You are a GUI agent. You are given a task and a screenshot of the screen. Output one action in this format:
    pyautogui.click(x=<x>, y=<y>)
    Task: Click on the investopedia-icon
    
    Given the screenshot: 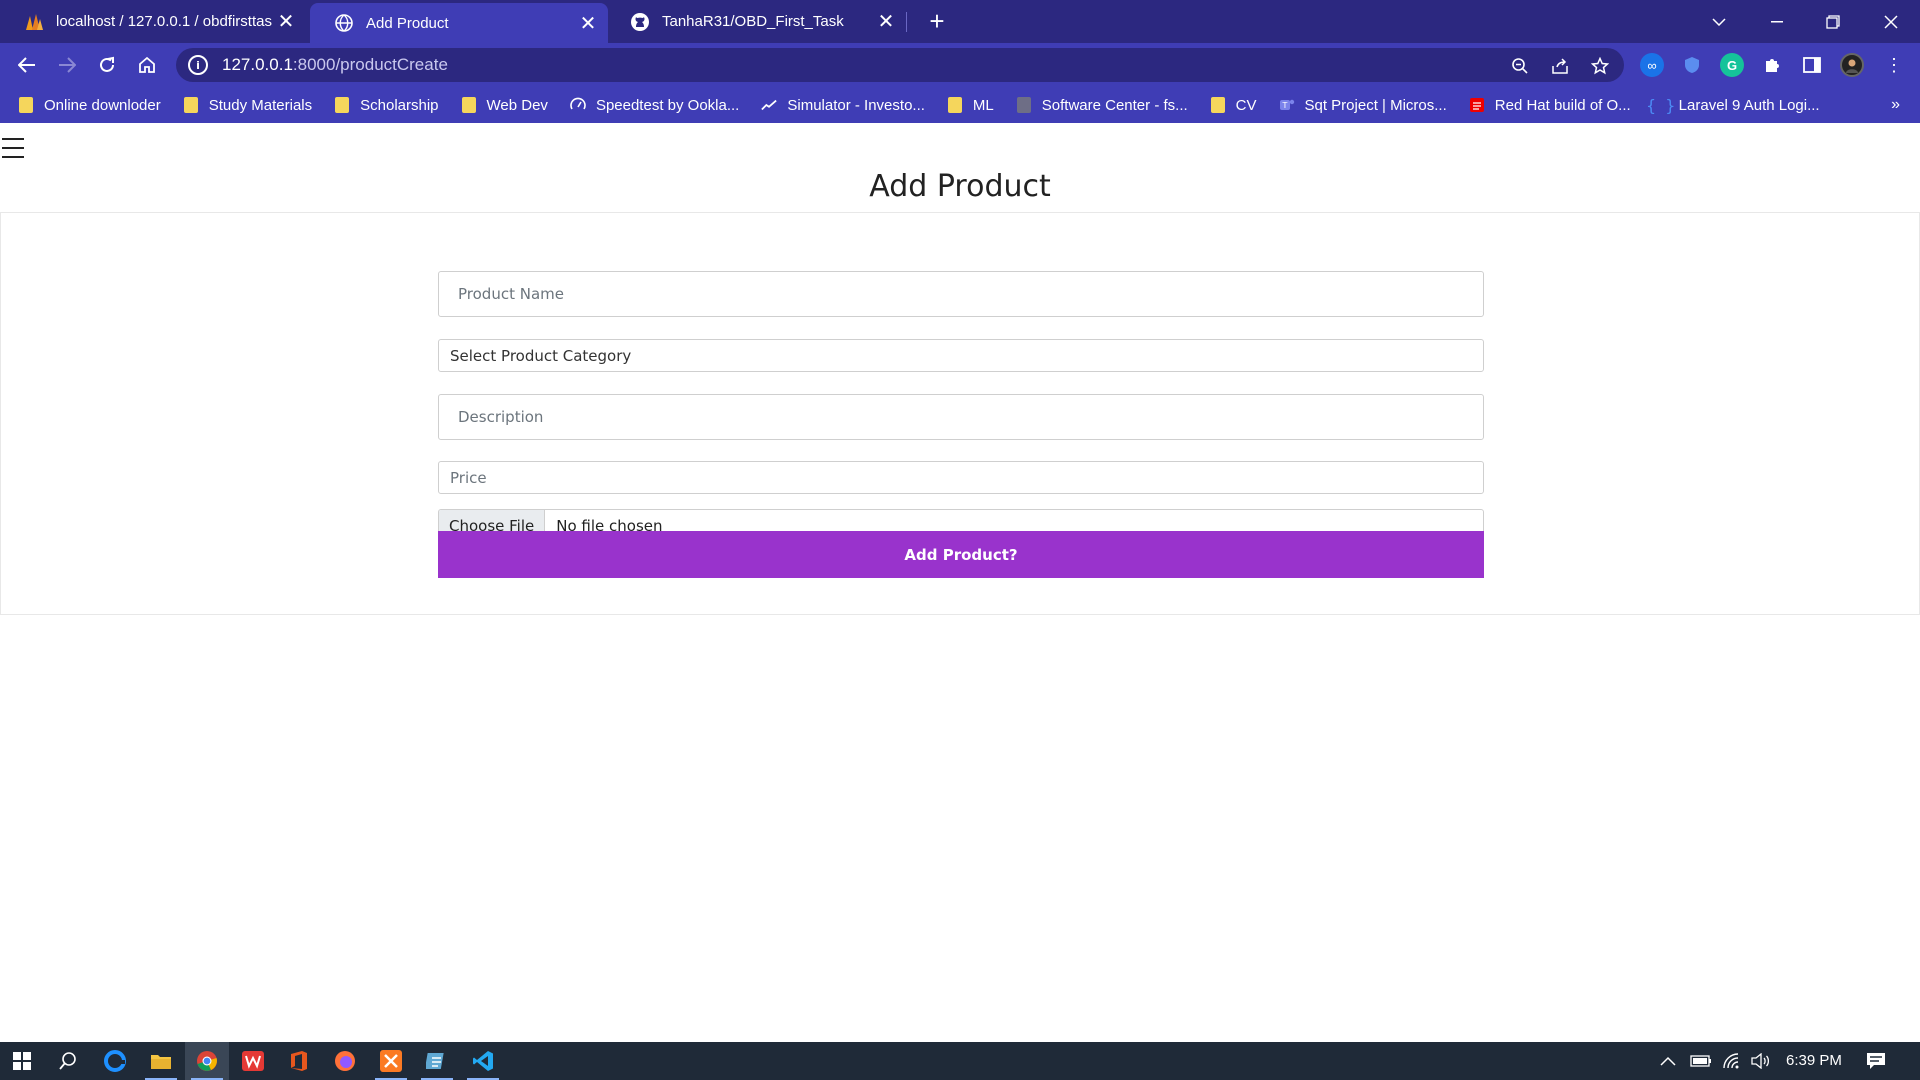 What is the action you would take?
    pyautogui.click(x=769, y=105)
    